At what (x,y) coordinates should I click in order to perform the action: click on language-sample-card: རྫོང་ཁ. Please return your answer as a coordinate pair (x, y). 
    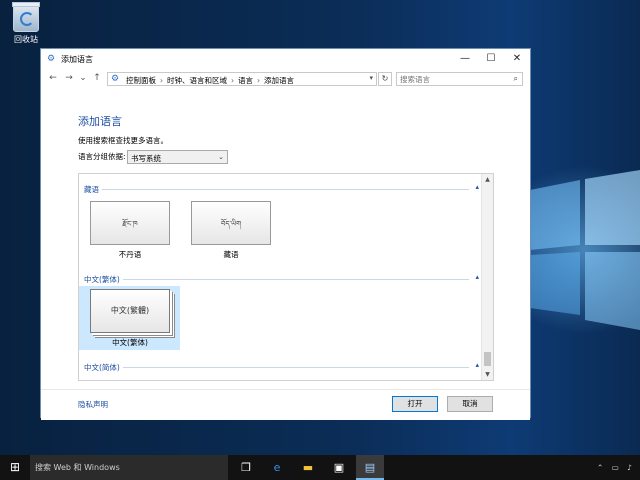
    Looking at the image, I should click on (130, 223).